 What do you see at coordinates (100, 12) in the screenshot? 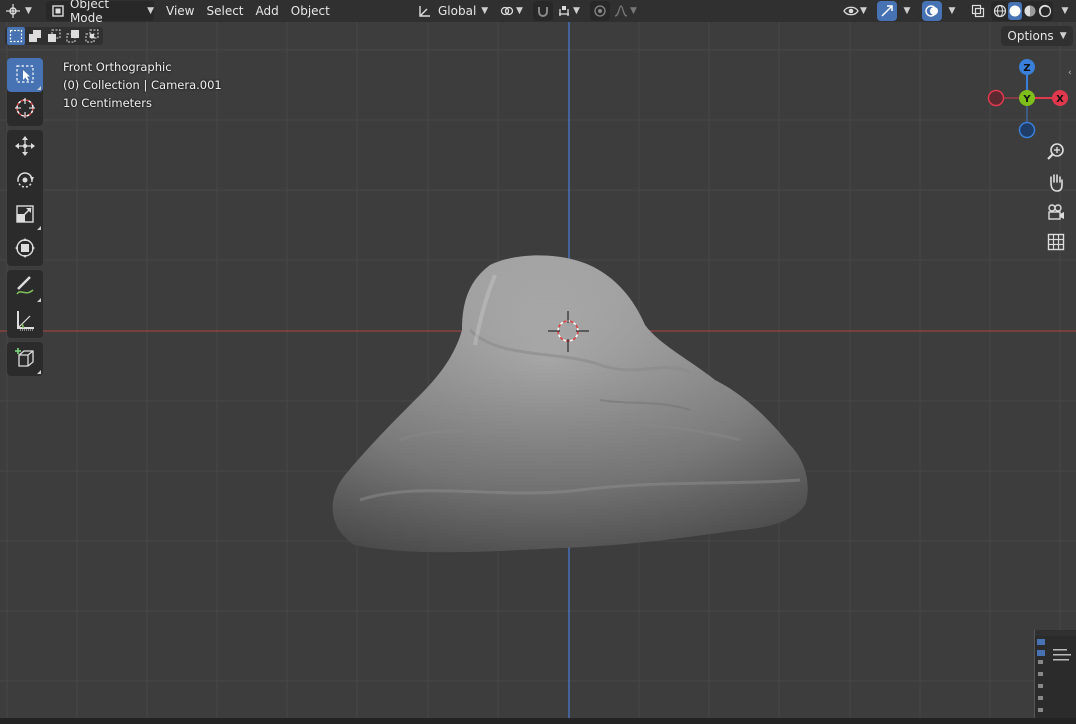
I see `mode-dropdown: Object Mode ▼` at bounding box center [100, 12].